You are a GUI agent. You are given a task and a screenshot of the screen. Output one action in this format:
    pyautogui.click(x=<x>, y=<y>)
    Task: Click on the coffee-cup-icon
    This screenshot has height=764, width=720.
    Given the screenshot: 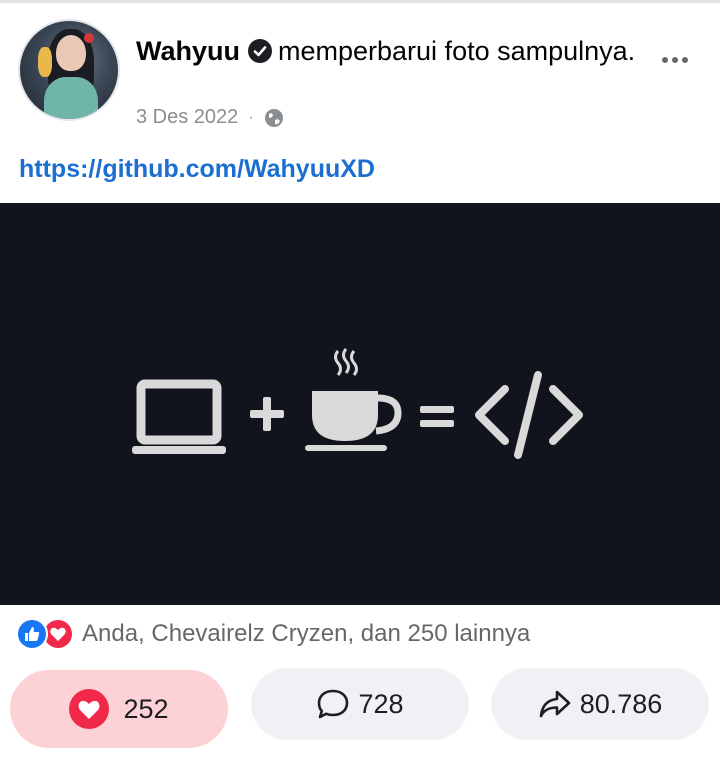 What is the action you would take?
    pyautogui.click(x=353, y=399)
    